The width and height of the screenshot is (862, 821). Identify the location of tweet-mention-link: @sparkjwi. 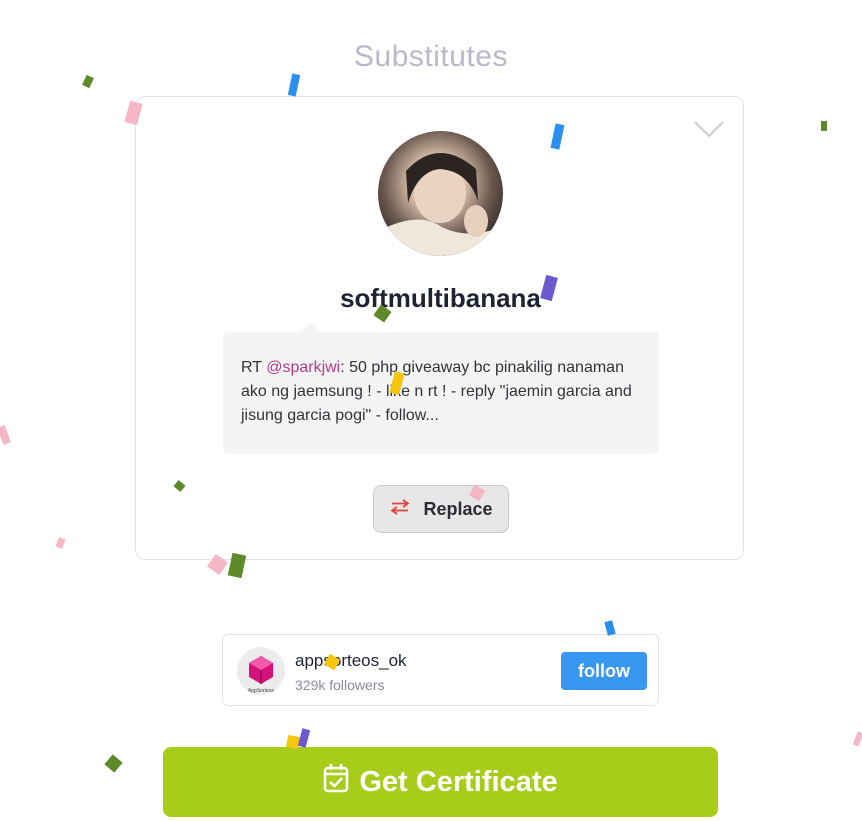
(303, 367).